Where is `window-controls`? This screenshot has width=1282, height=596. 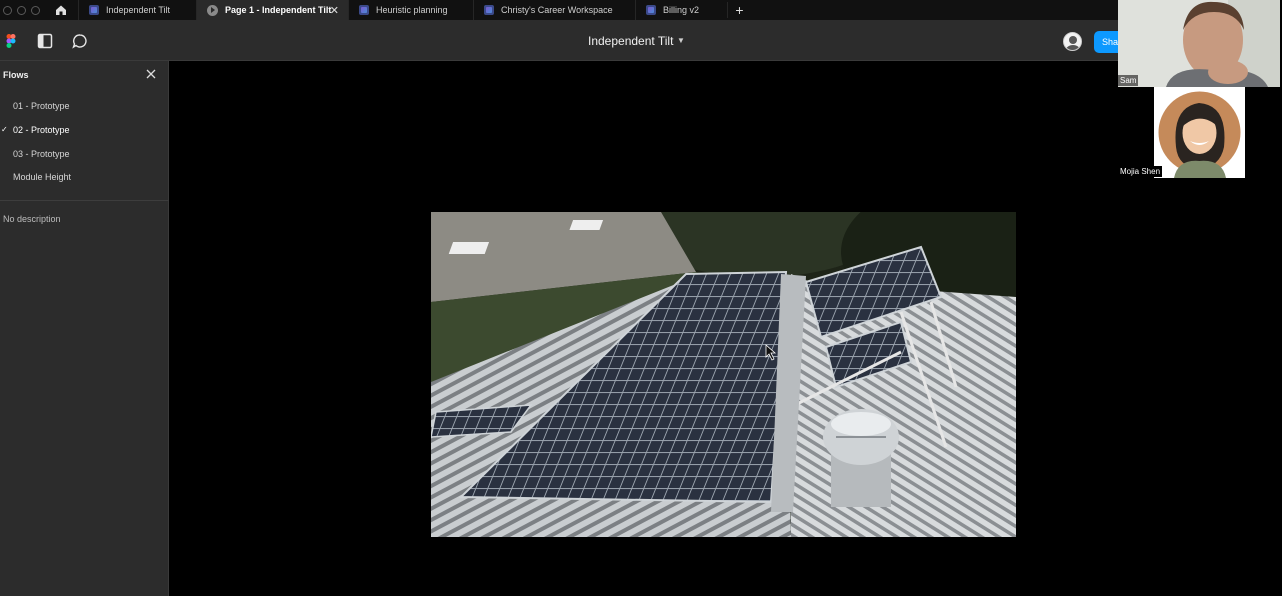
window-controls is located at coordinates (22, 10).